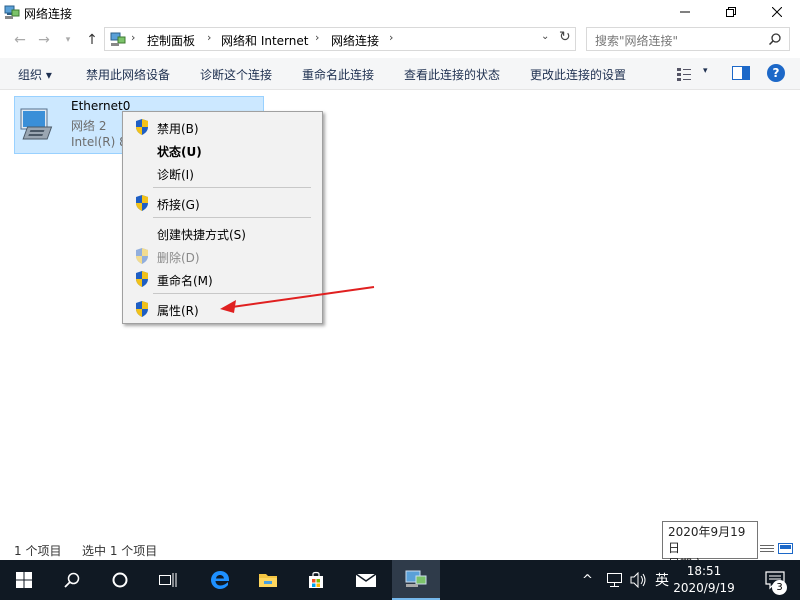  I want to click on menu-item-properties: 属性(R), so click(222, 309).